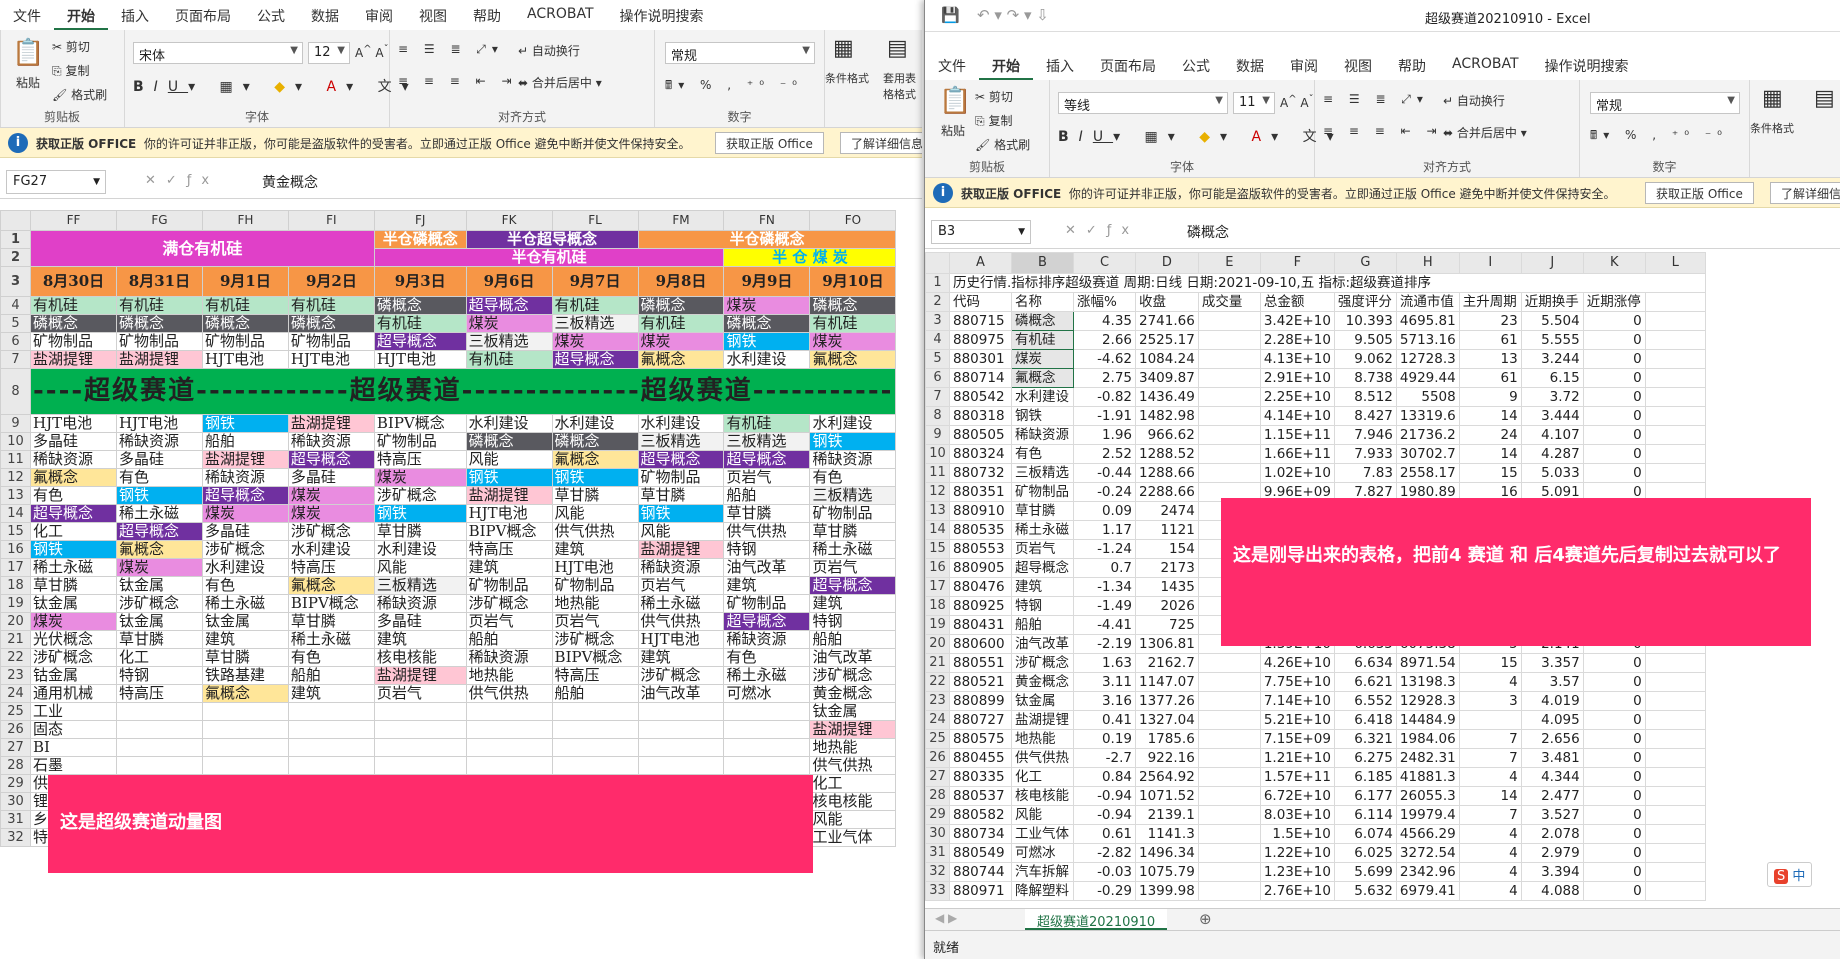  What do you see at coordinates (15, 603) in the screenshot?
I see `row-header: 19` at bounding box center [15, 603].